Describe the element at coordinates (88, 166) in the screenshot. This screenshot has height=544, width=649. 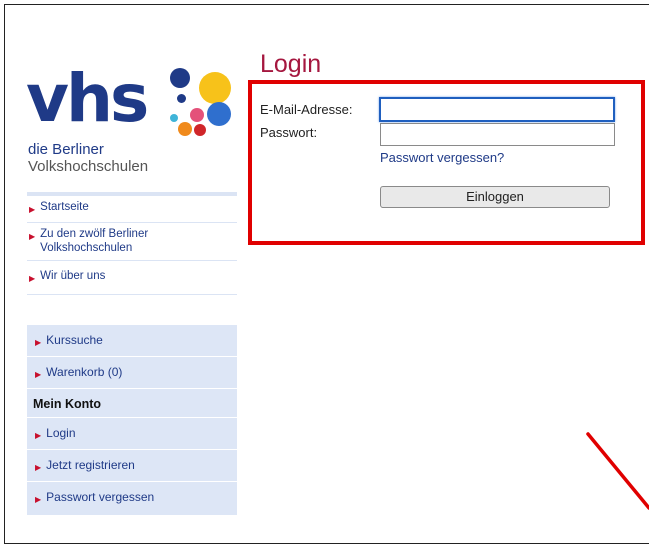
I see `logo-line2: Volkshochschulen` at that location.